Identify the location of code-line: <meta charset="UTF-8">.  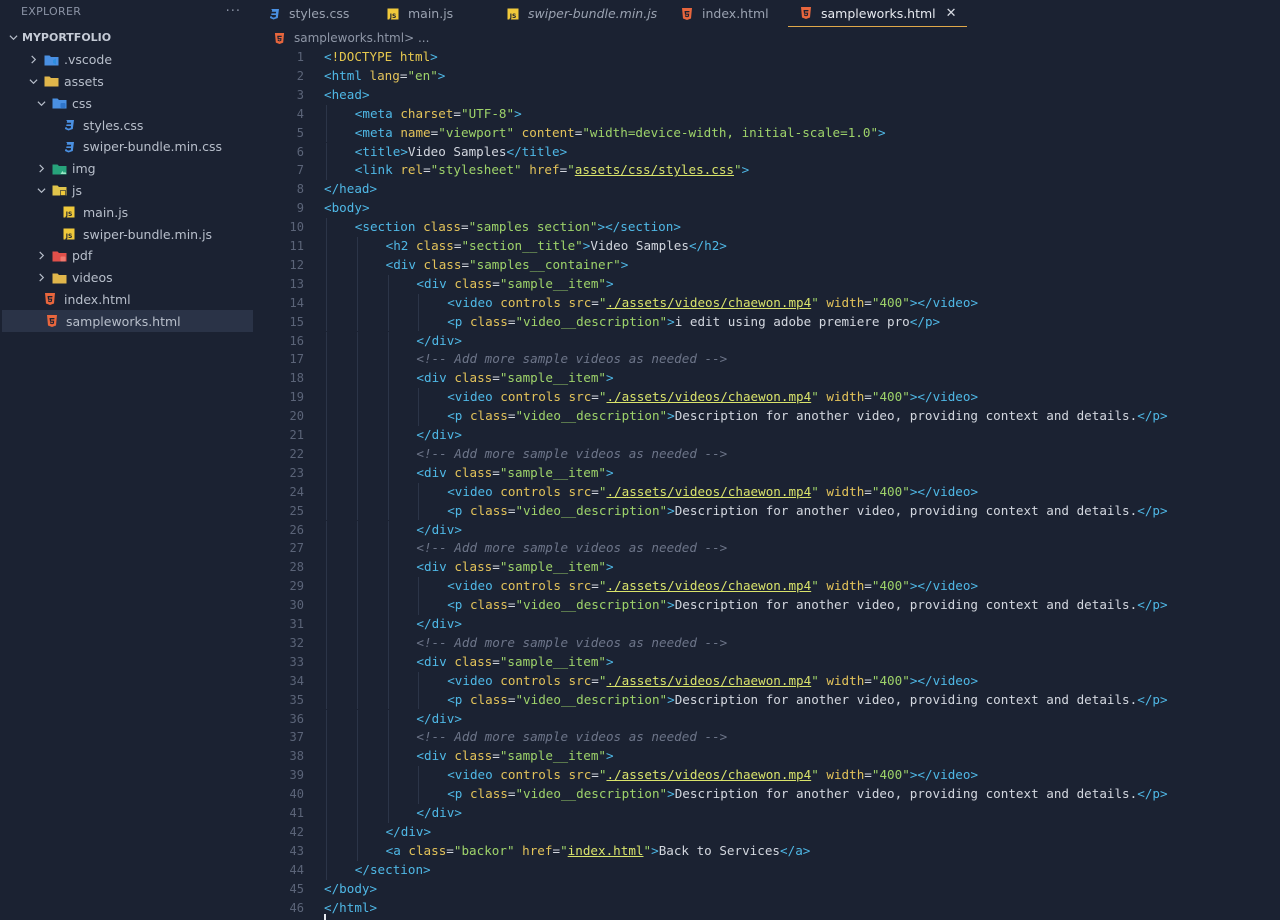
(438, 114).